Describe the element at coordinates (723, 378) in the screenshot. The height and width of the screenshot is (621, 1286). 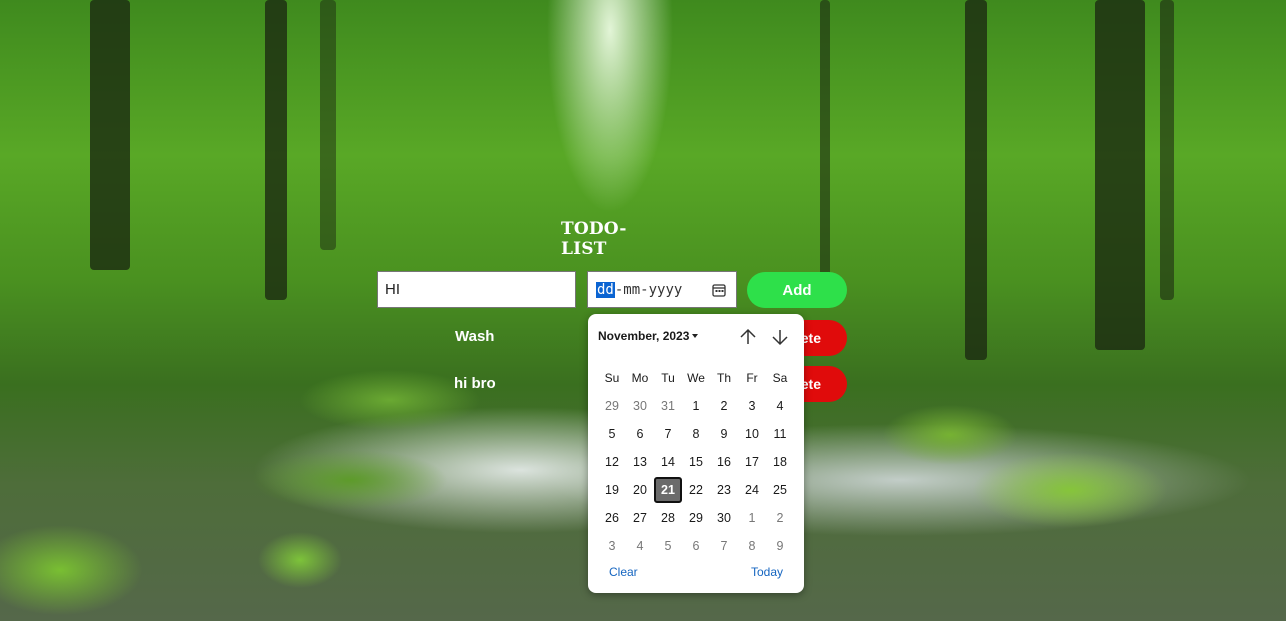
I see `weekday-label: Th` at that location.